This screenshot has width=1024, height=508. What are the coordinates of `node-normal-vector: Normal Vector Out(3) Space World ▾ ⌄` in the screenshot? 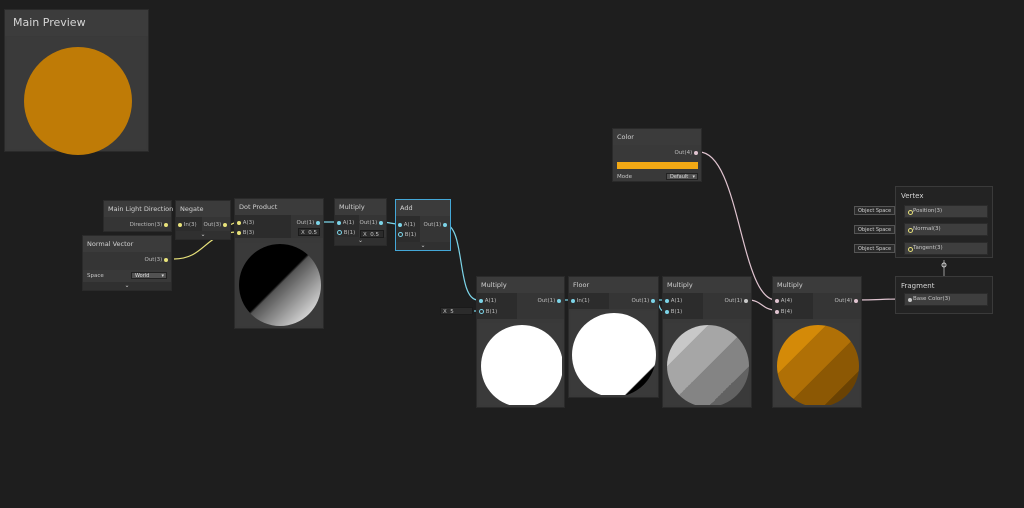 It's located at (127, 263).